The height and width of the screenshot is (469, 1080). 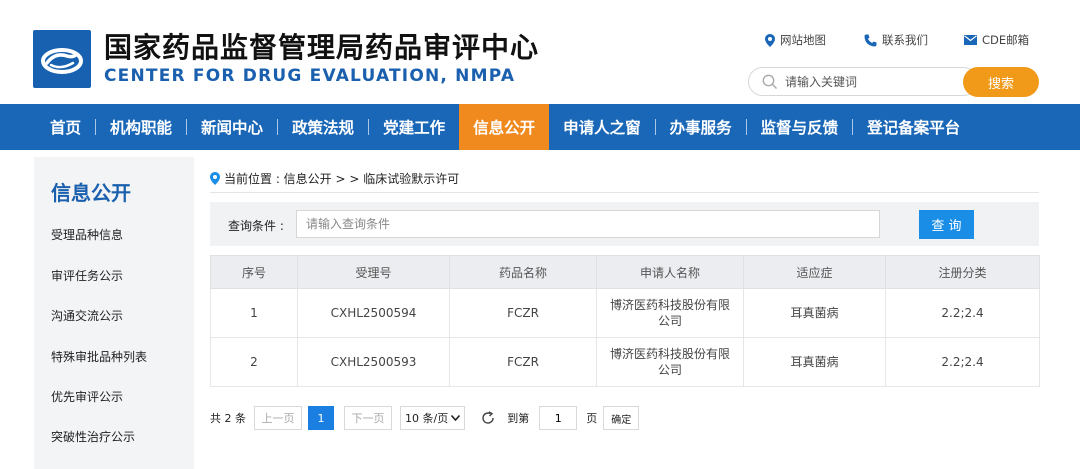 What do you see at coordinates (254, 272) in the screenshot?
I see `col-header-index: 序号` at bounding box center [254, 272].